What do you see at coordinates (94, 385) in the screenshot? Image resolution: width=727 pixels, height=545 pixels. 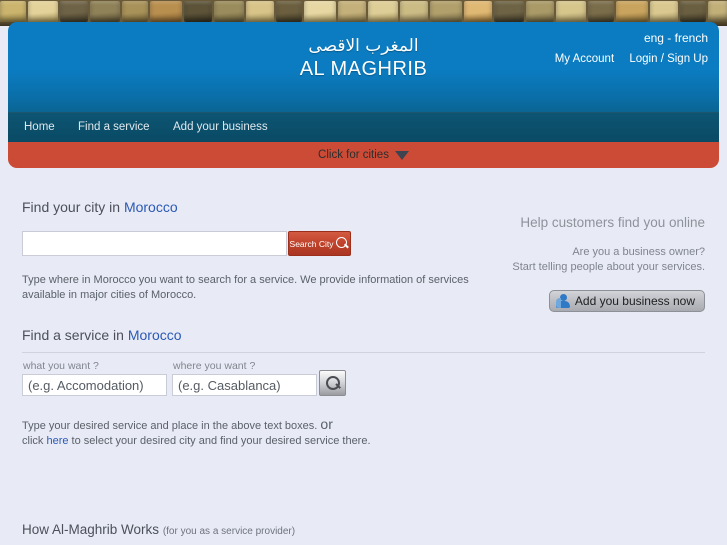 I see `service-what-input` at bounding box center [94, 385].